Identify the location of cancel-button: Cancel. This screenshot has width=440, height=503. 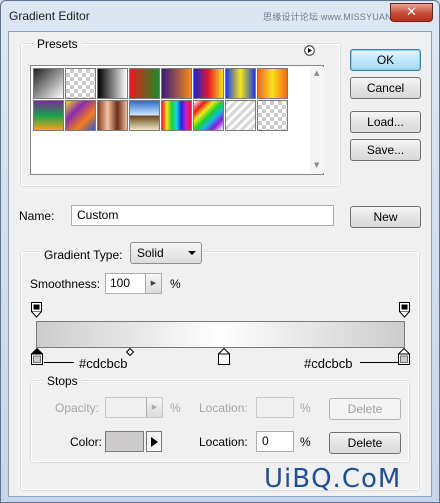
(385, 88).